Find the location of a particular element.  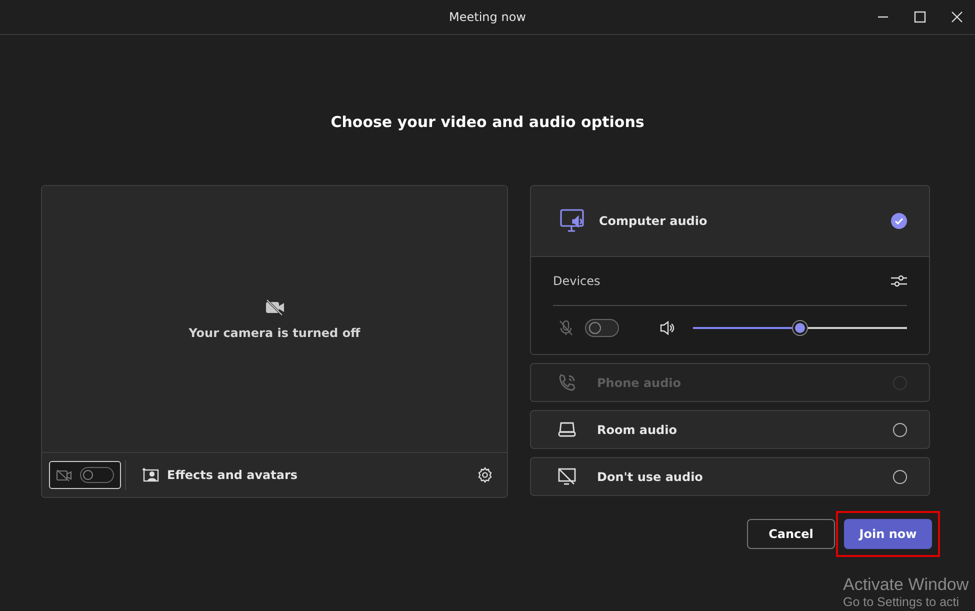

window-title: Meeting now is located at coordinates (487, 17).